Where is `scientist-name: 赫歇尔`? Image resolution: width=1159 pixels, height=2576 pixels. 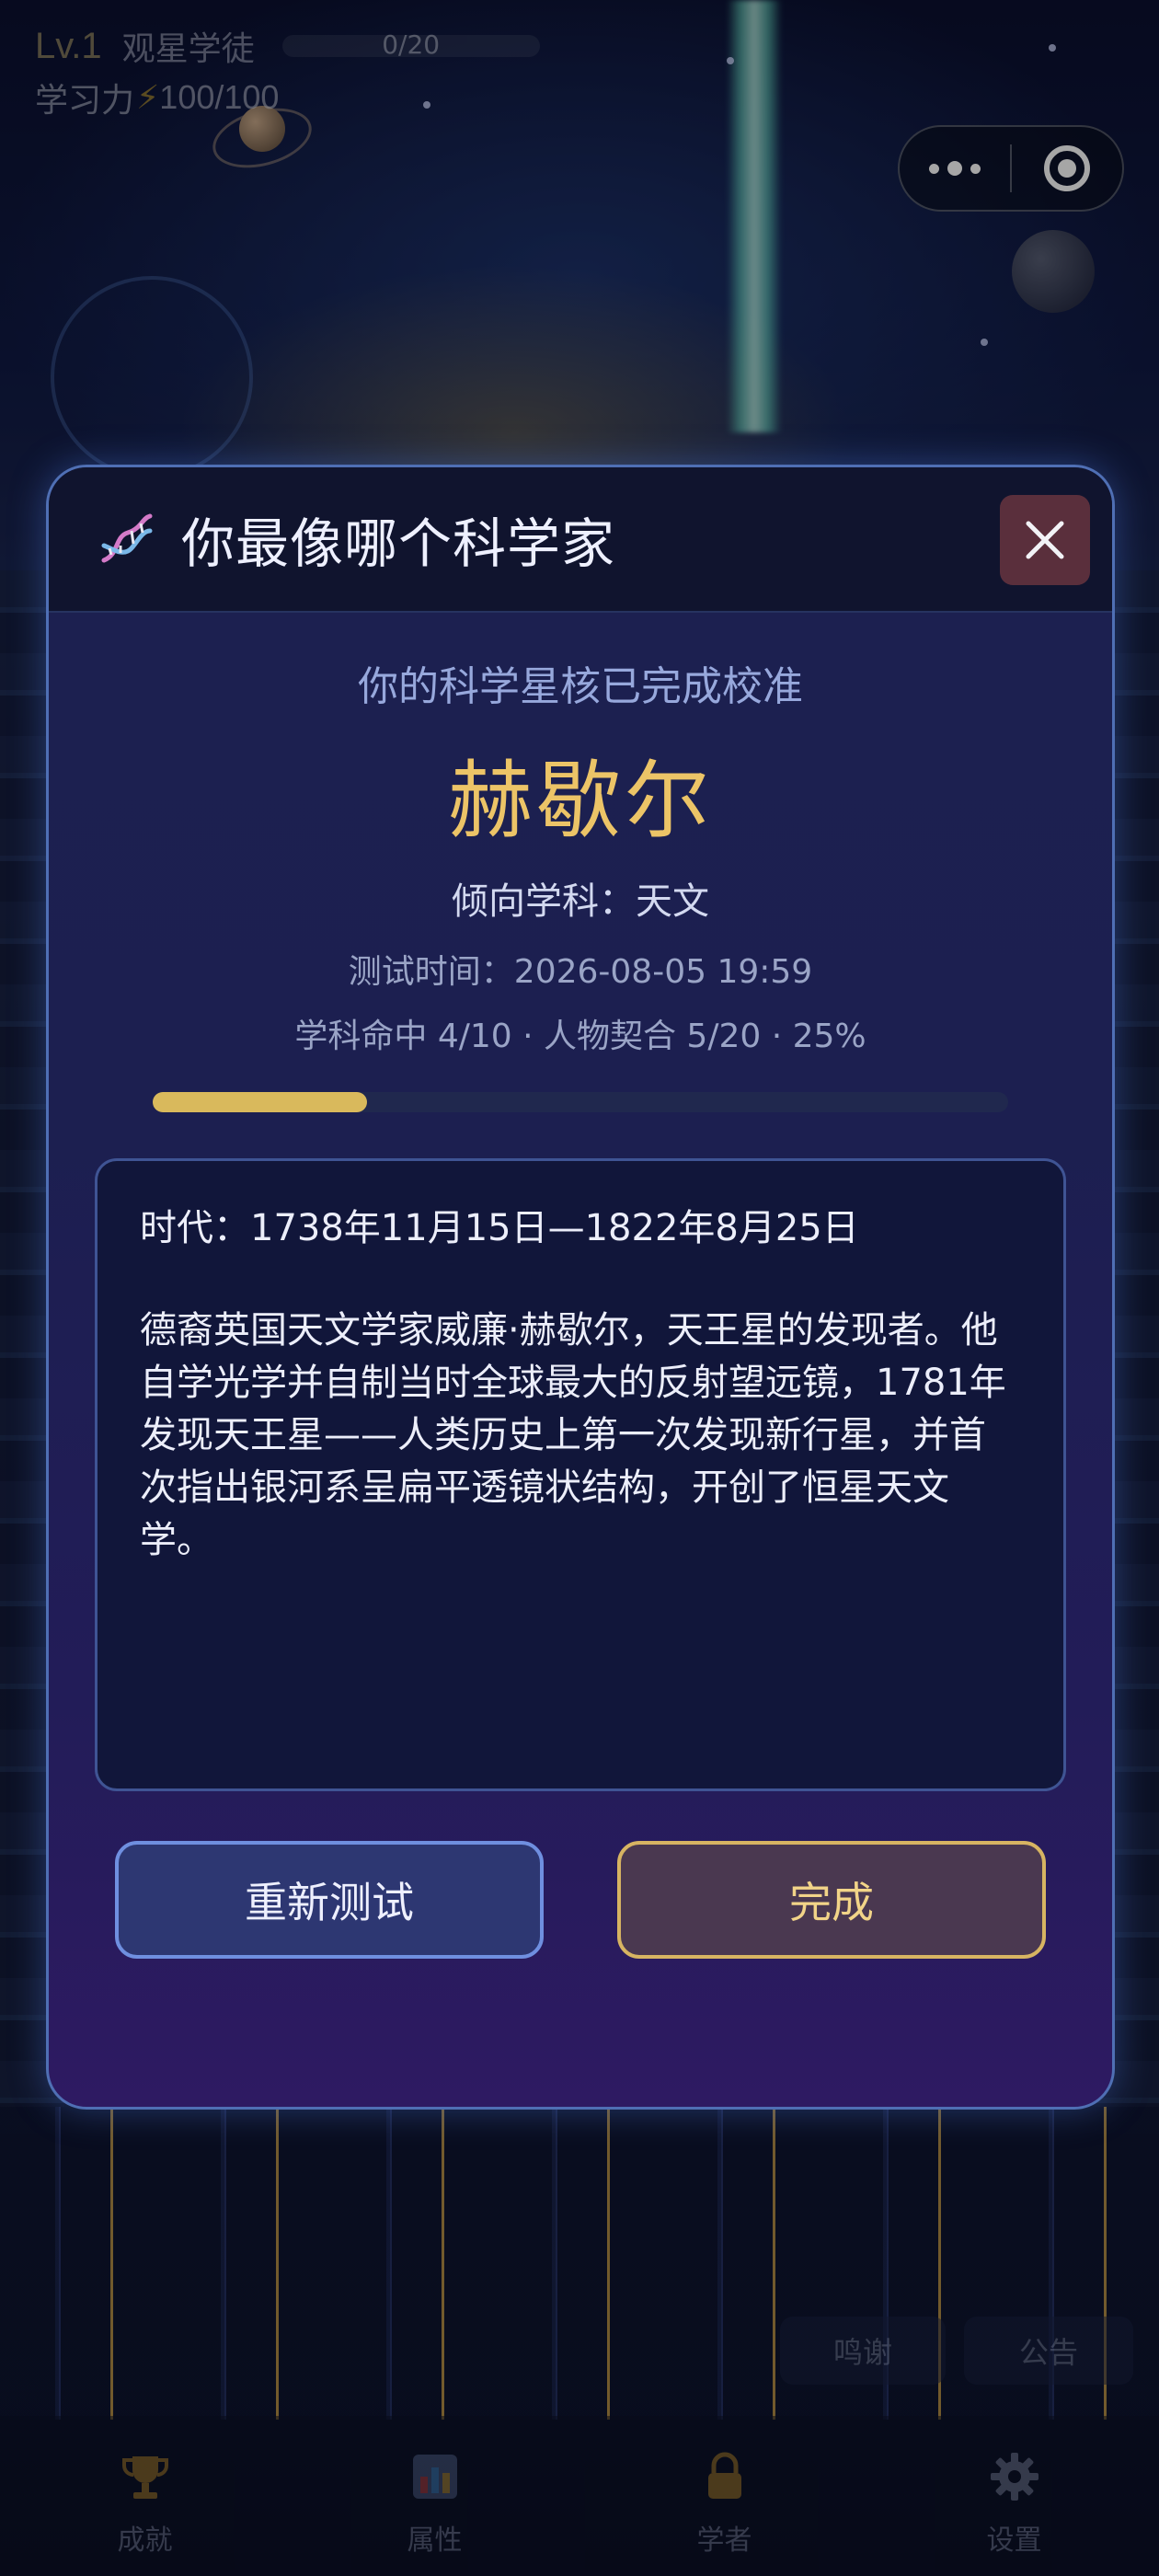
scientist-name: 赫歇尔 is located at coordinates (580, 801).